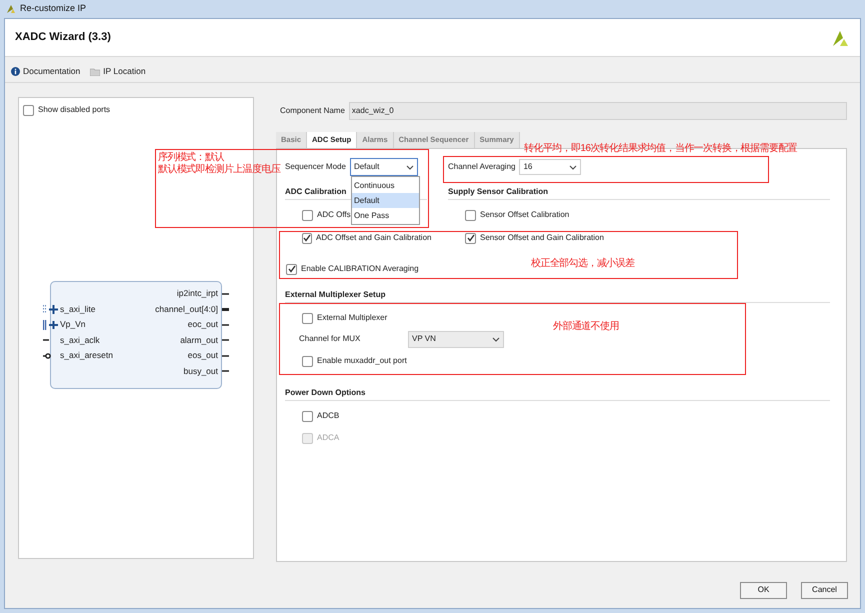 The width and height of the screenshot is (865, 613). I want to click on dialog-button: Cancel, so click(824, 590).